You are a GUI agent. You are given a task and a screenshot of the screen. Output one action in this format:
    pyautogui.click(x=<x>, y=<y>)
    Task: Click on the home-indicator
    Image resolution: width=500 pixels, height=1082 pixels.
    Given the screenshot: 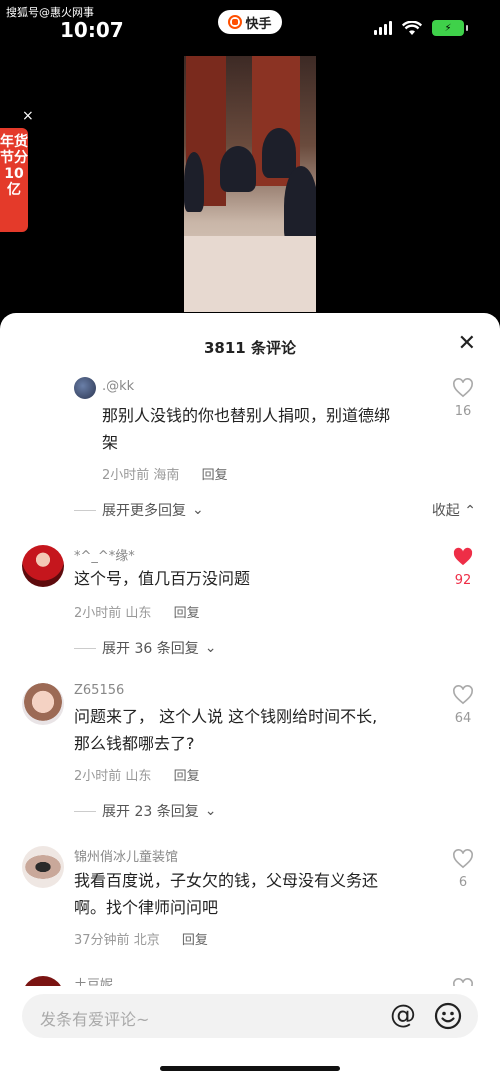 What is the action you would take?
    pyautogui.click(x=250, y=1068)
    